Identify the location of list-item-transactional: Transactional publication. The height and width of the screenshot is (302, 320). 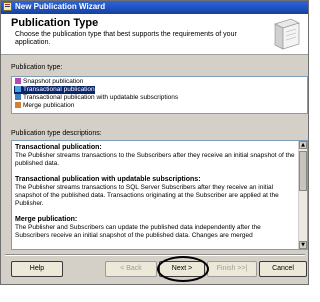
(54, 90).